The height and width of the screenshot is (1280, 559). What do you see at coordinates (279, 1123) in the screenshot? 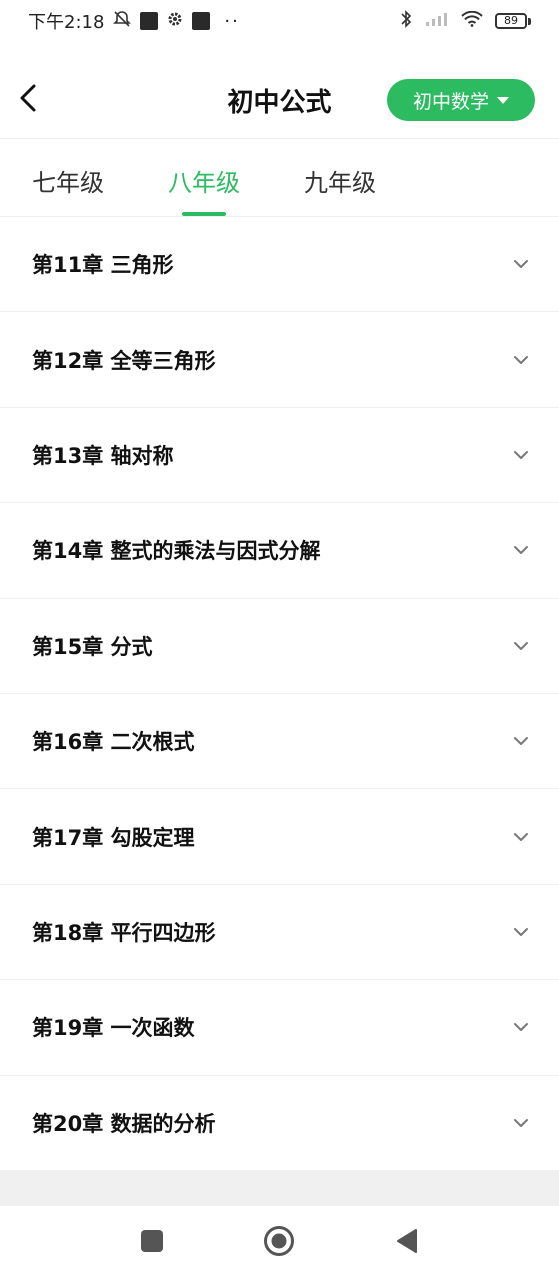
I see `chapter-row: 第20章 数据的分析` at bounding box center [279, 1123].